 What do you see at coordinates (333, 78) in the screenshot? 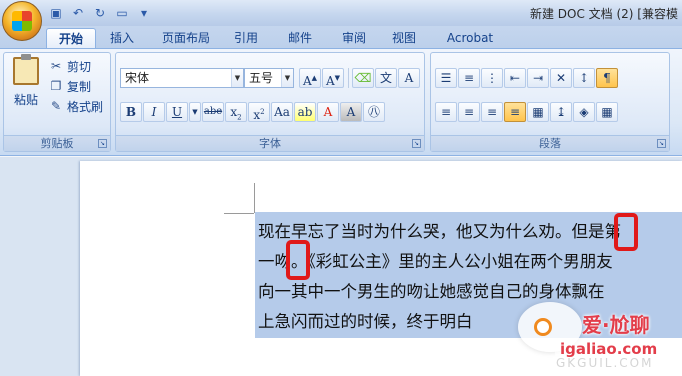
I see `shrink-font-icon: A▼` at bounding box center [333, 78].